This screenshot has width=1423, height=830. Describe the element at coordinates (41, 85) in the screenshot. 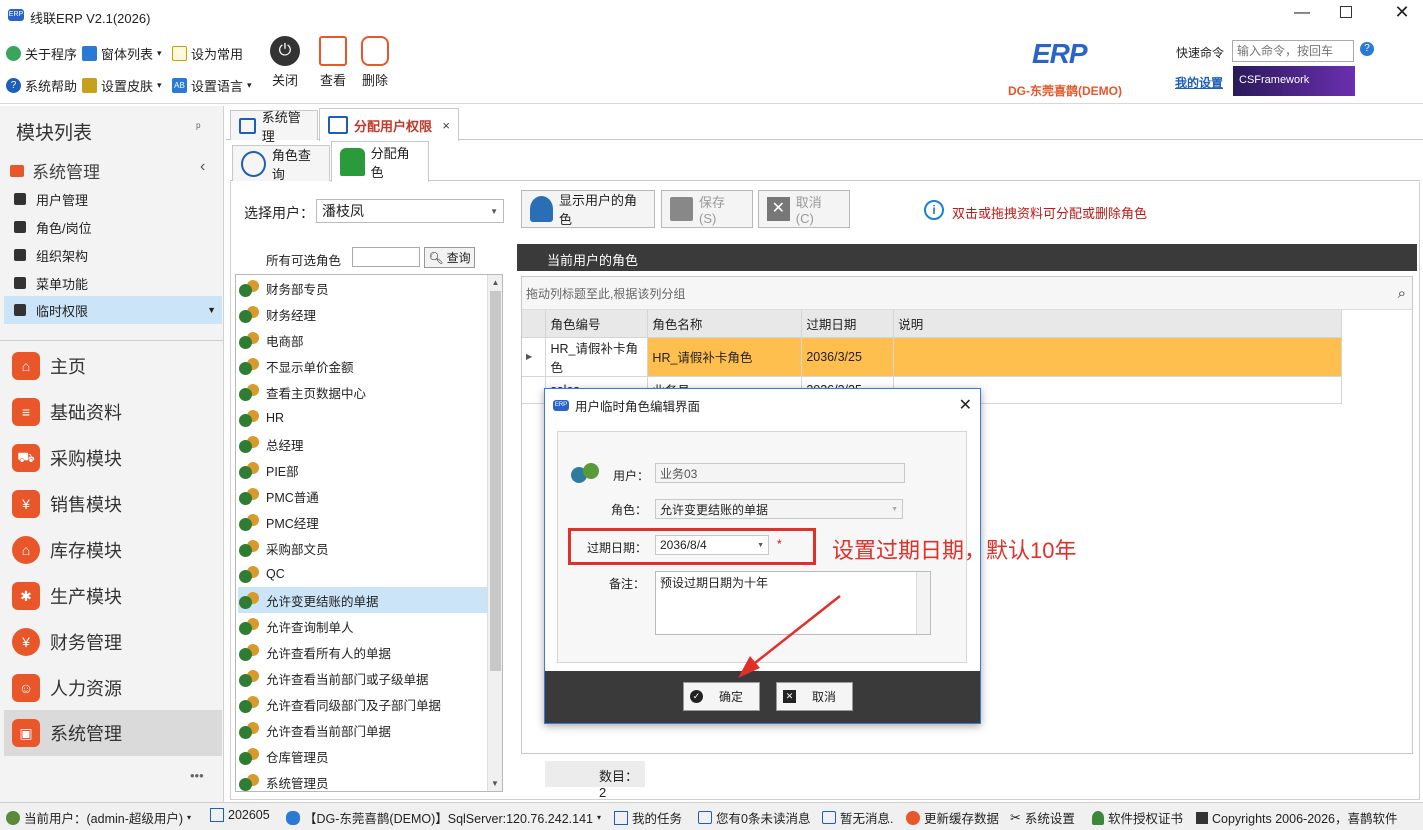

I see `help-button: ? 系统帮助` at that location.